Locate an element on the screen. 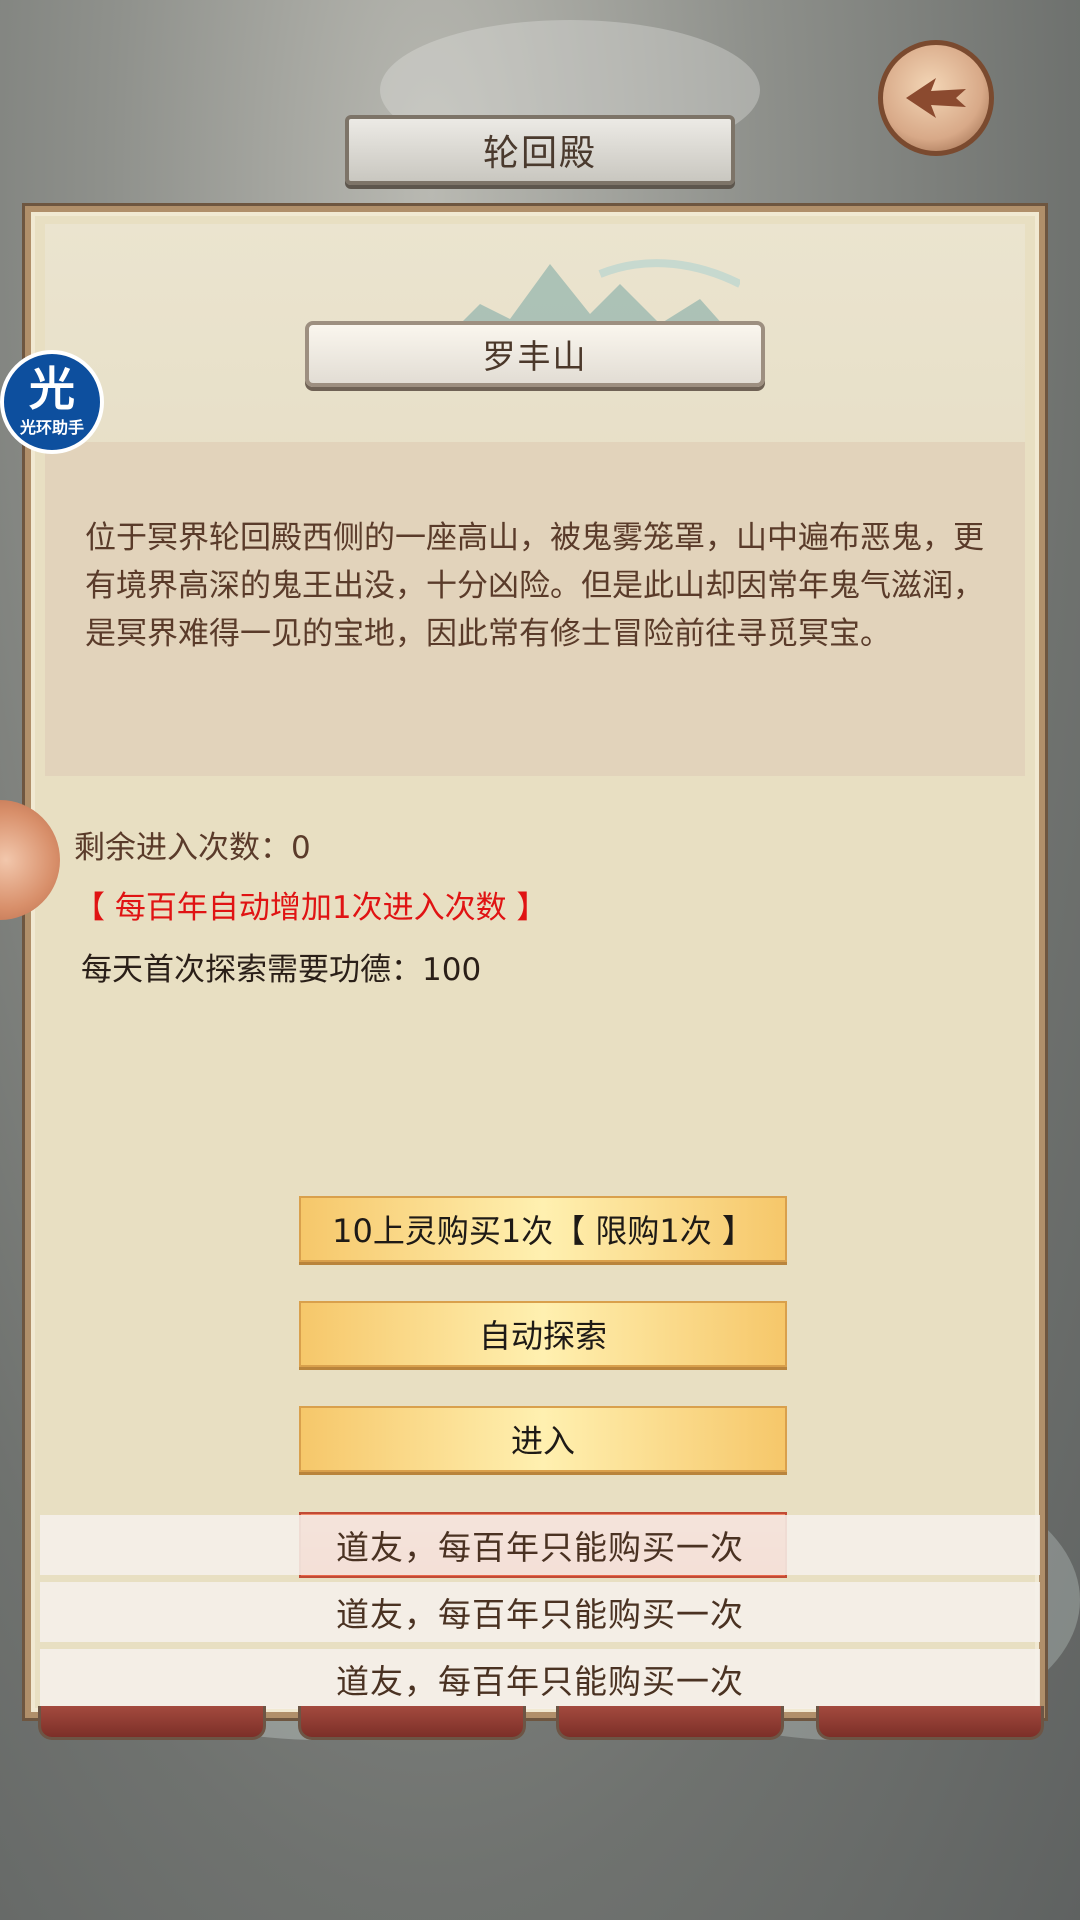 The height and width of the screenshot is (1920, 1080). remaining-entries: 剩余进入次数：0 is located at coordinates (192, 848).